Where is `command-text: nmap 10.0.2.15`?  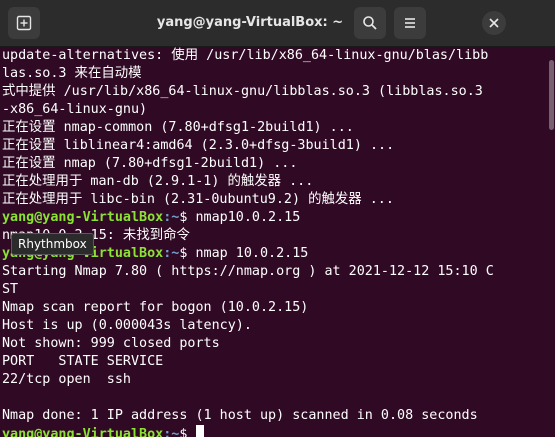 command-text: nmap 10.0.2.15 is located at coordinates (252, 253).